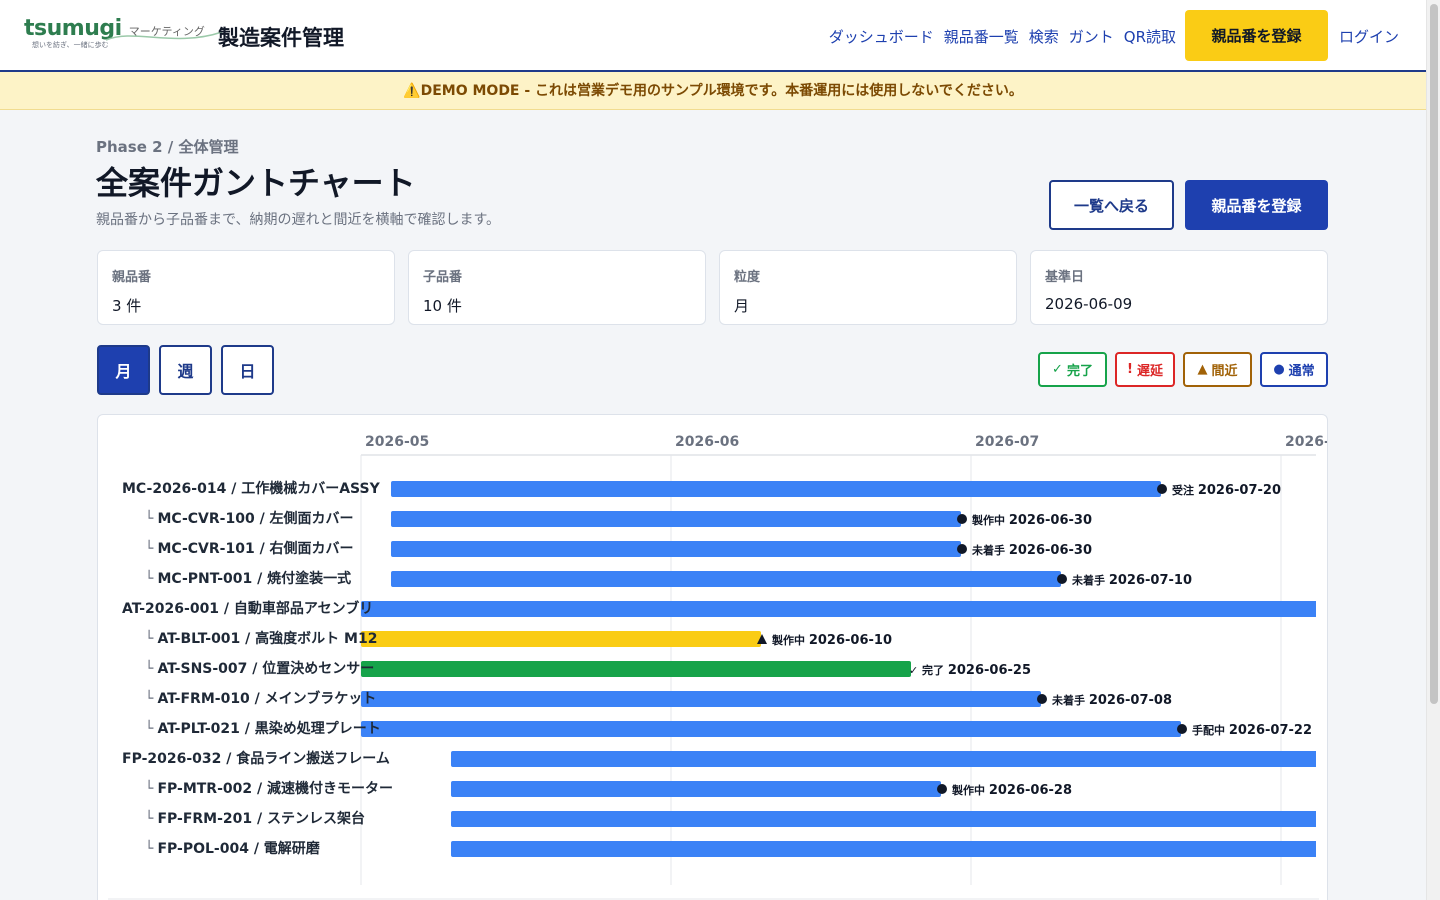 This screenshot has height=900, width=1440. I want to click on card-label: 基準日, so click(1065, 277).